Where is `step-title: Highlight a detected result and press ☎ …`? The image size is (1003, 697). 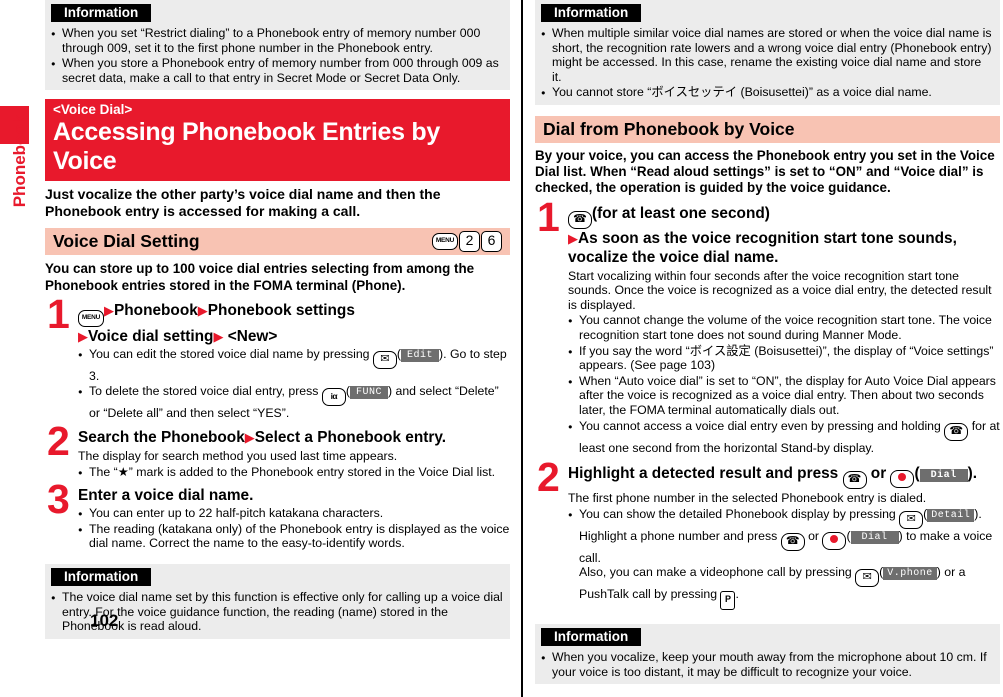 step-title: Highlight a detected result and press ☎ … is located at coordinates (784, 477).